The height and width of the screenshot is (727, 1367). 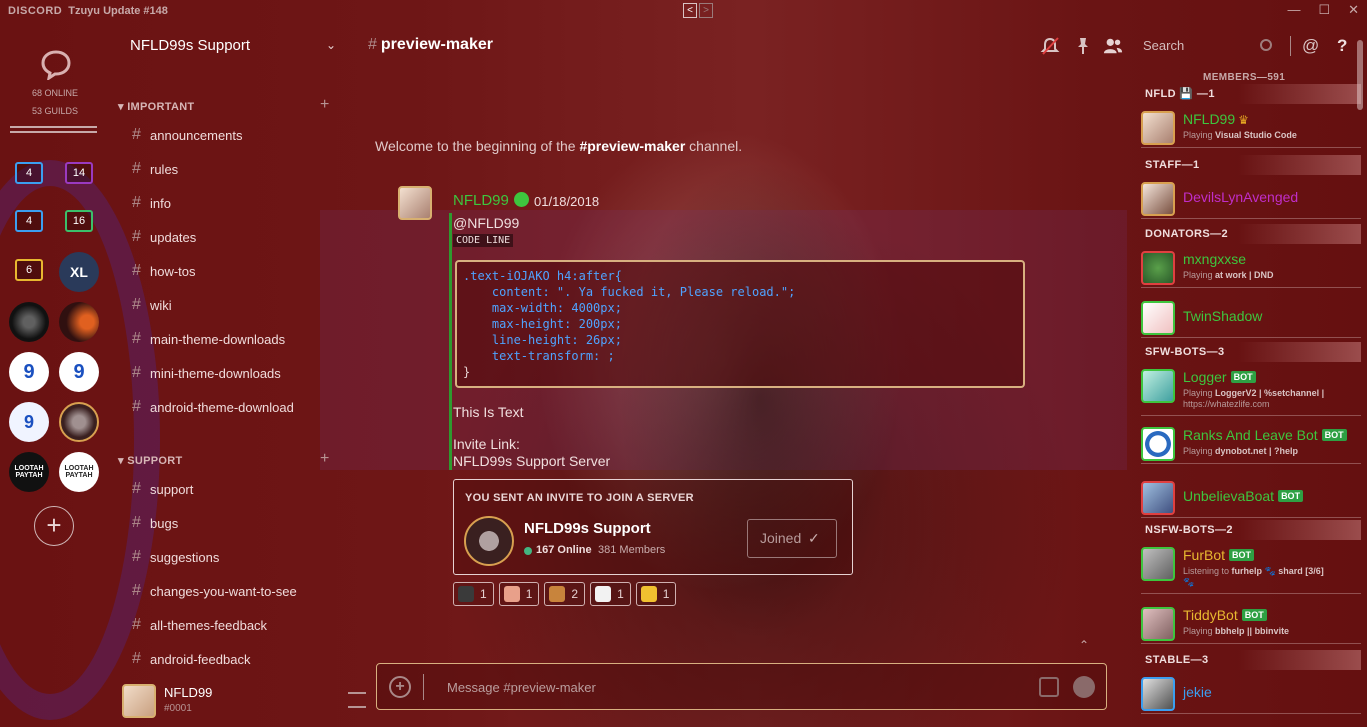 What do you see at coordinates (29, 270) in the screenshot?
I see `guild-folder: 6` at bounding box center [29, 270].